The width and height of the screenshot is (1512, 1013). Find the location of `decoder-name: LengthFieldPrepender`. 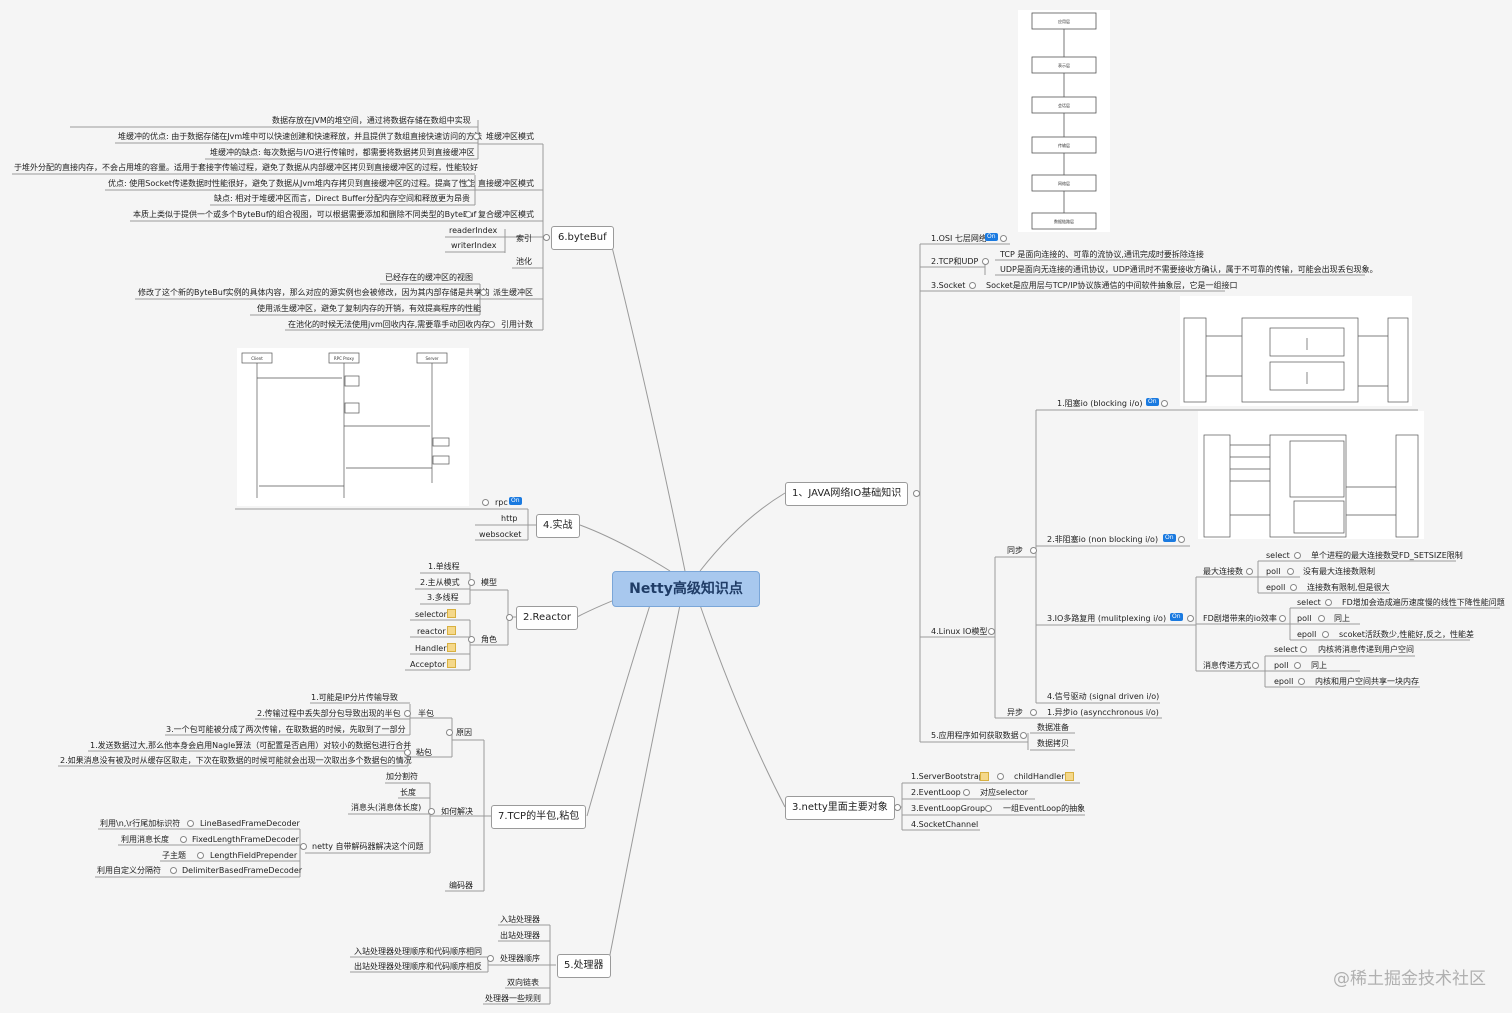

decoder-name: LengthFieldPrepender is located at coordinates (253, 855).